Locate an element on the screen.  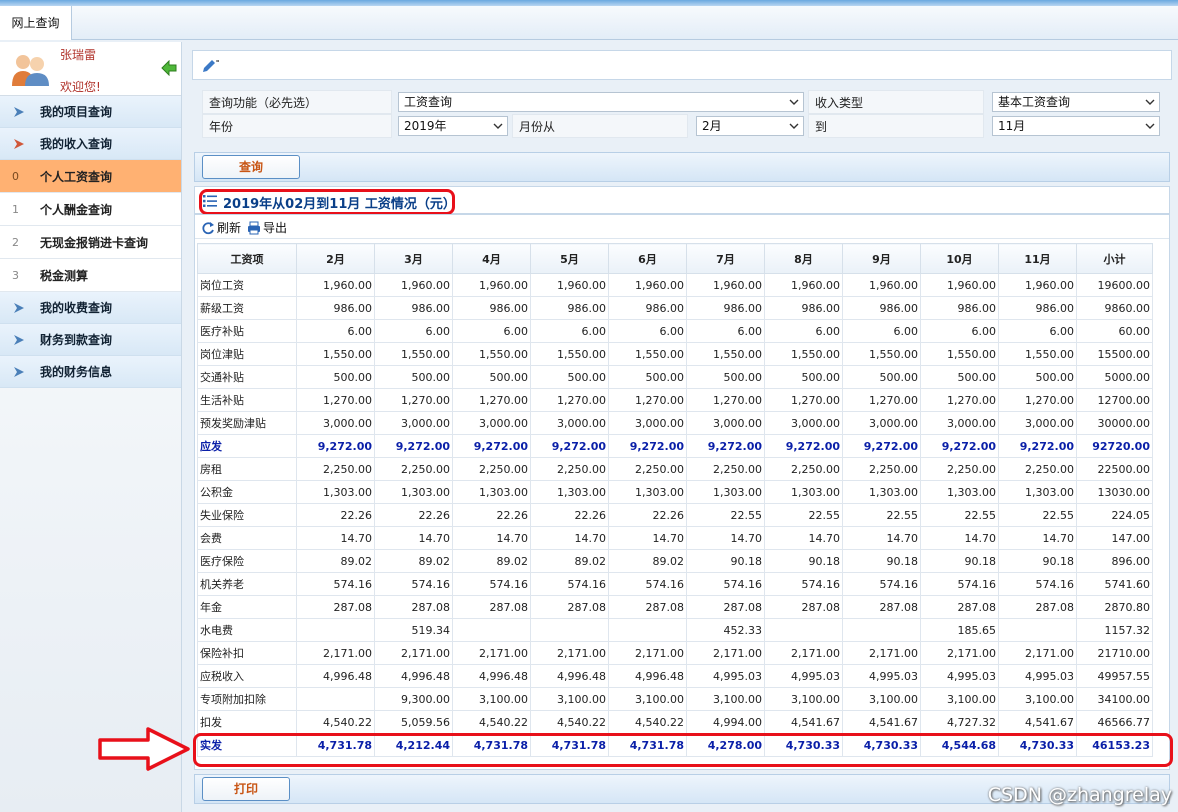
table-cell: 1,960.00 is located at coordinates (569, 285).